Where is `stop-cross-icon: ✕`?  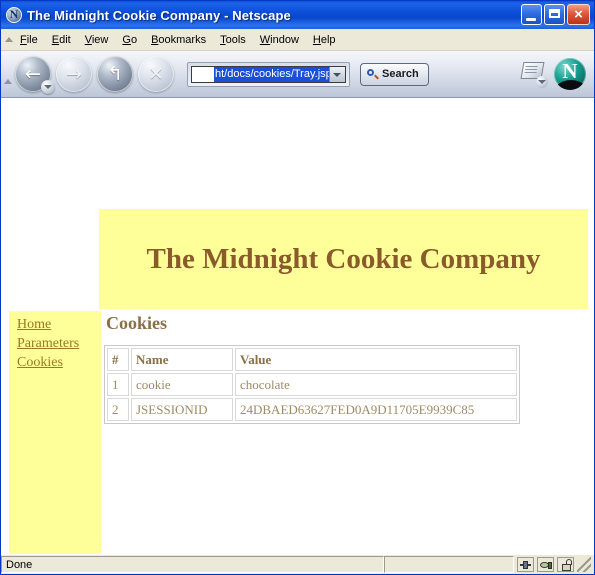
stop-cross-icon: ✕ is located at coordinates (156, 74).